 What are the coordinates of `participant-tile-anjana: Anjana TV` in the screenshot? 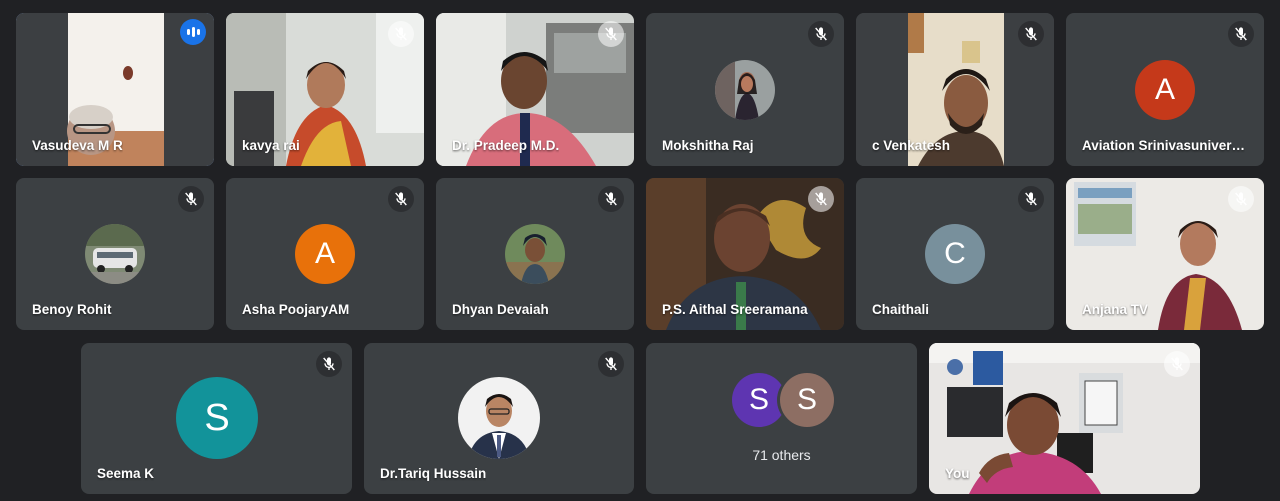 It's located at (1165, 254).